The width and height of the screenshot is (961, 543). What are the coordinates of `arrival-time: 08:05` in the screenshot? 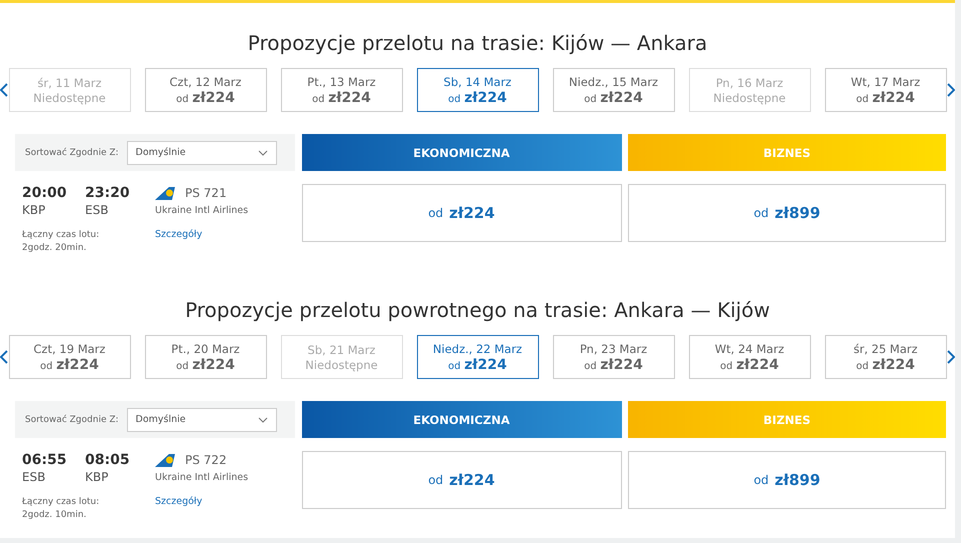 It's located at (108, 460).